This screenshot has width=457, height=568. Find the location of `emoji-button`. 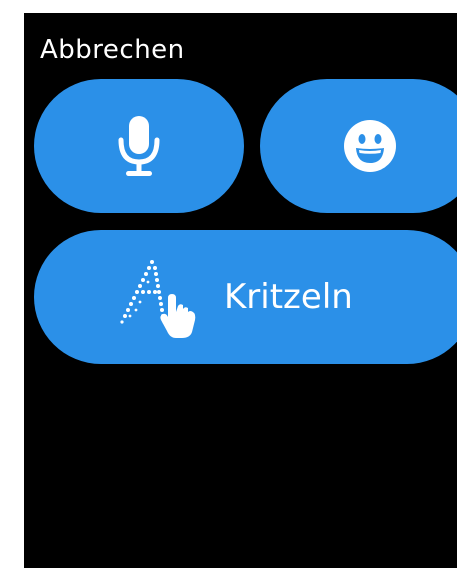

emoji-button is located at coordinates (358, 146).